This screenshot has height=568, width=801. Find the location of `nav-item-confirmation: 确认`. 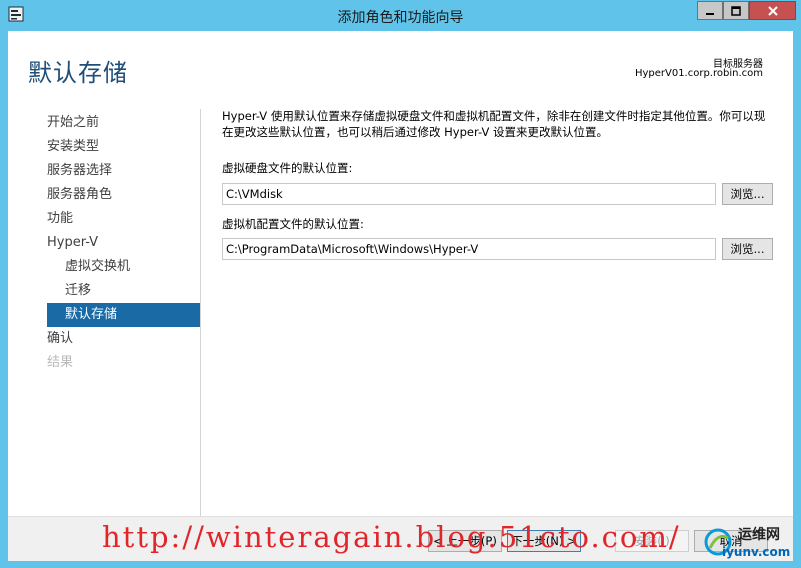

nav-item-confirmation: 确认 is located at coordinates (123, 339).